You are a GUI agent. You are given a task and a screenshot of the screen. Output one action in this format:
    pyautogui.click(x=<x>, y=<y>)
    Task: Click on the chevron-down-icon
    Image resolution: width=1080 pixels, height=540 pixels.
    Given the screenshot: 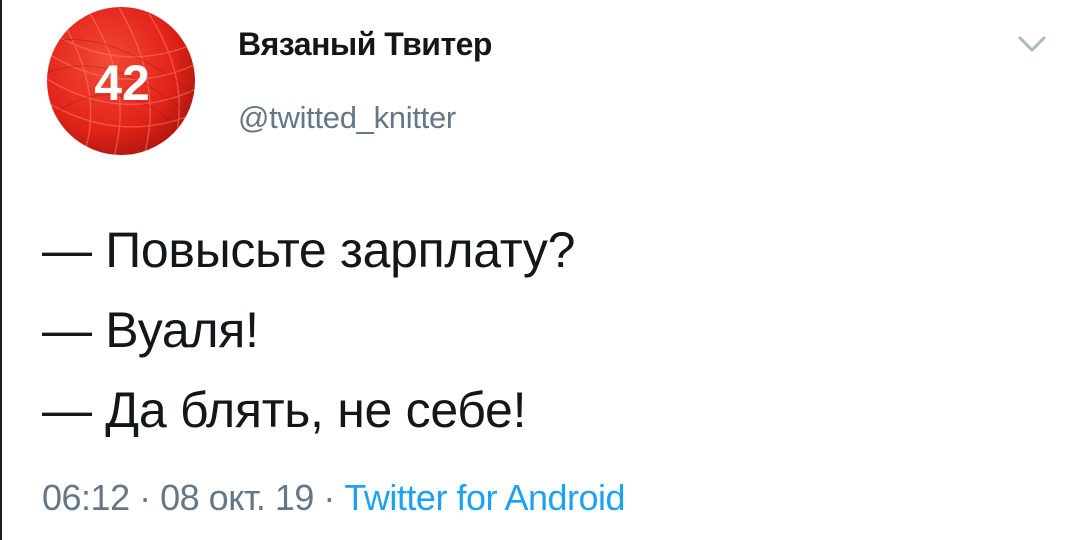 What is the action you would take?
    pyautogui.click(x=1032, y=44)
    